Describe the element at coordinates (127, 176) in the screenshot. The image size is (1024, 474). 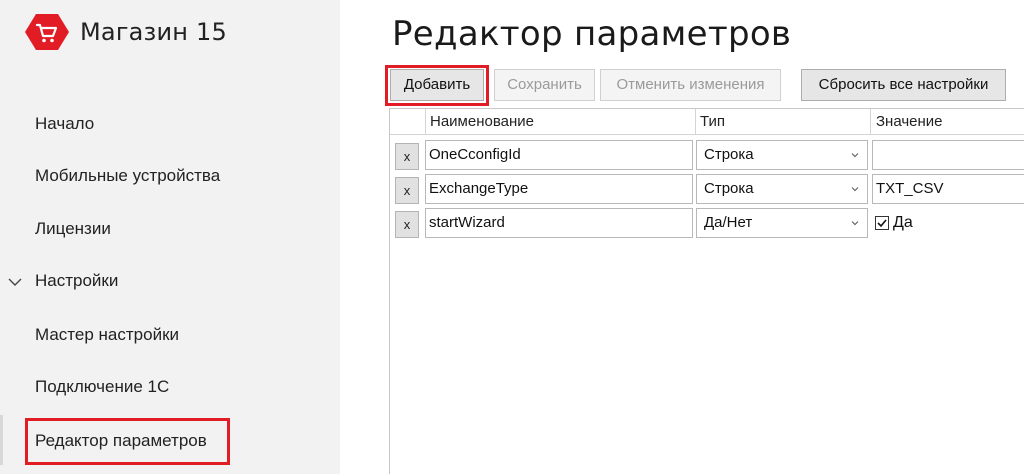
I see `sidebar-item-mobile-devices: Мобильные устройства` at that location.